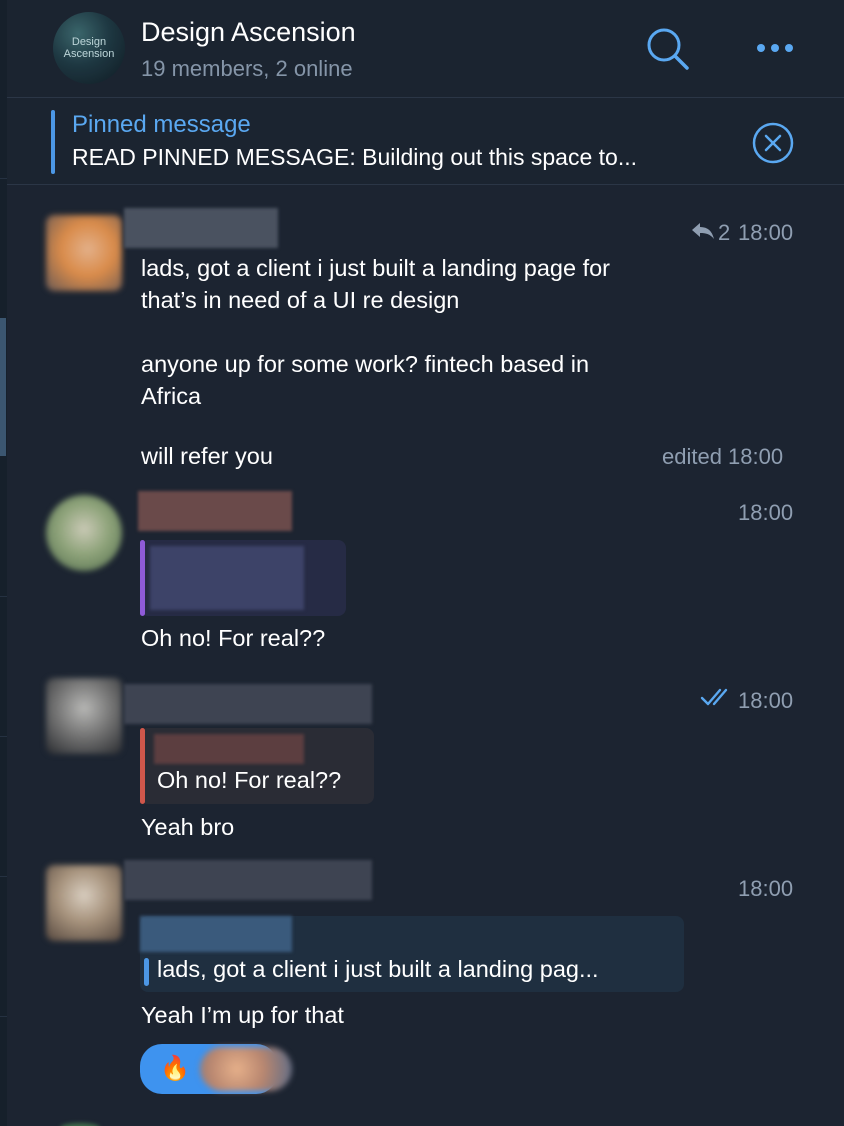  I want to click on sidebar-divider, so click(3, 178).